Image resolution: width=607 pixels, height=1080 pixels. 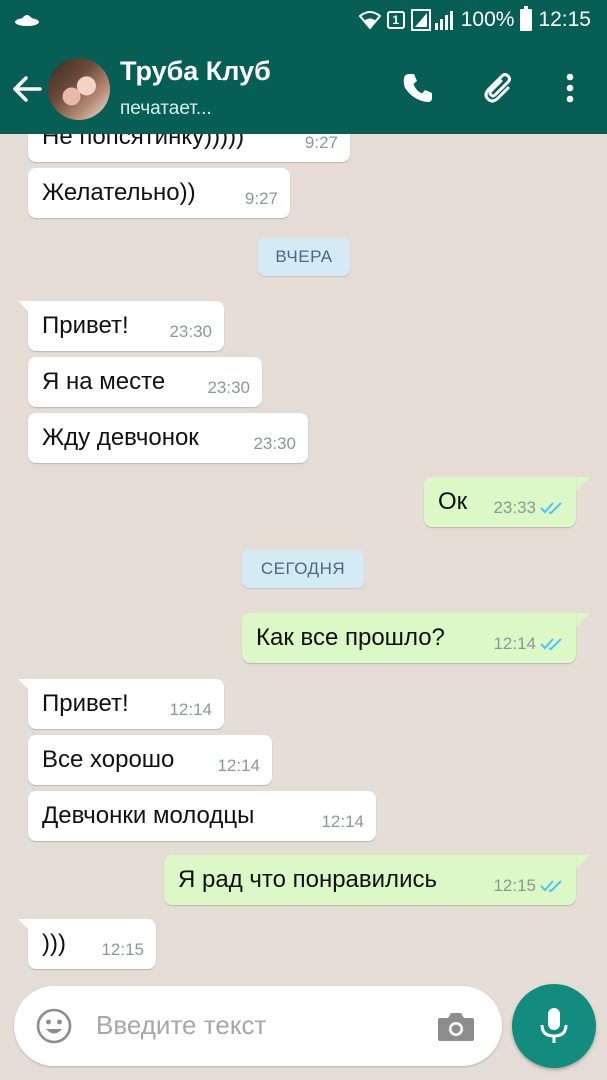 I want to click on wifi-icon, so click(x=369, y=20).